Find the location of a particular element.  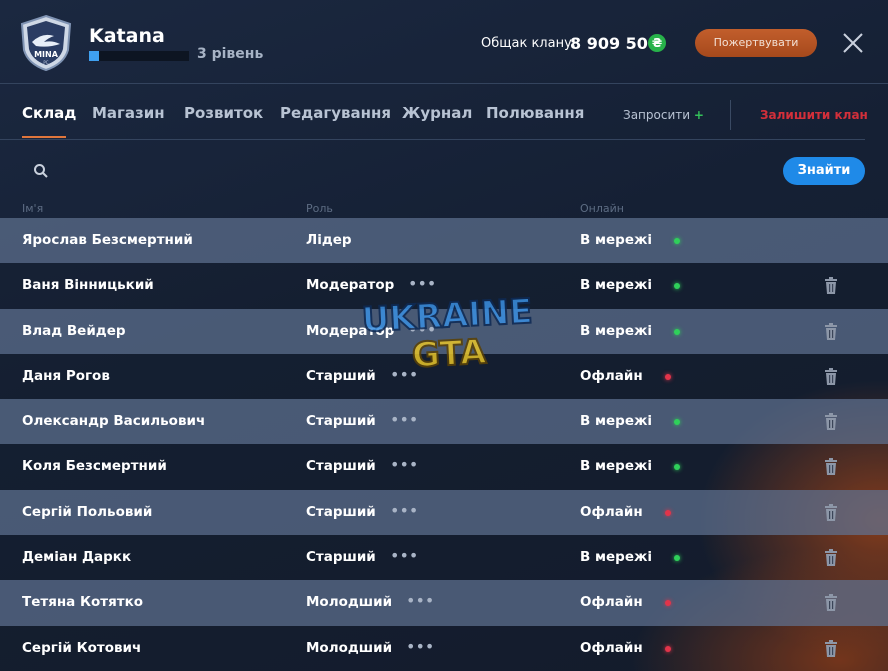

search-icon is located at coordinates (41, 171).